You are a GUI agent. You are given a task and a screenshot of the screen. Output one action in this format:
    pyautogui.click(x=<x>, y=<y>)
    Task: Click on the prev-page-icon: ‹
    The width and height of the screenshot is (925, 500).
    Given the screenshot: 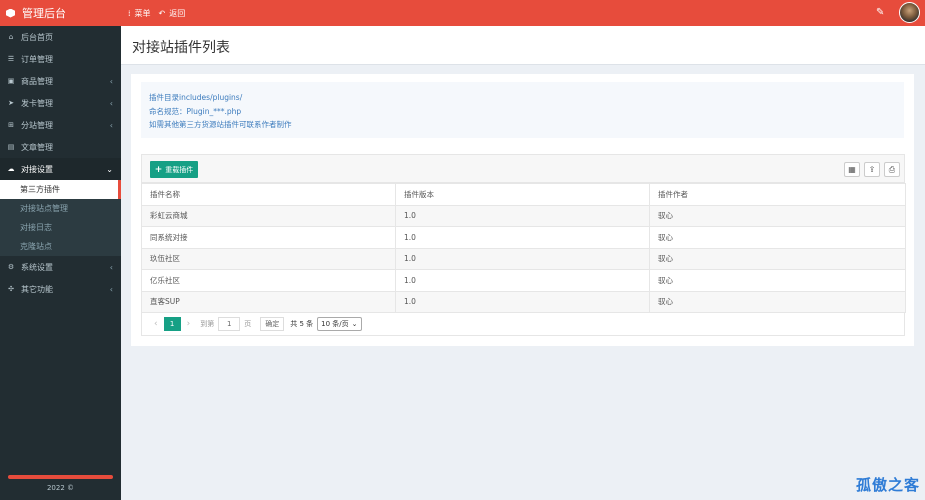 What is the action you would take?
    pyautogui.click(x=156, y=324)
    